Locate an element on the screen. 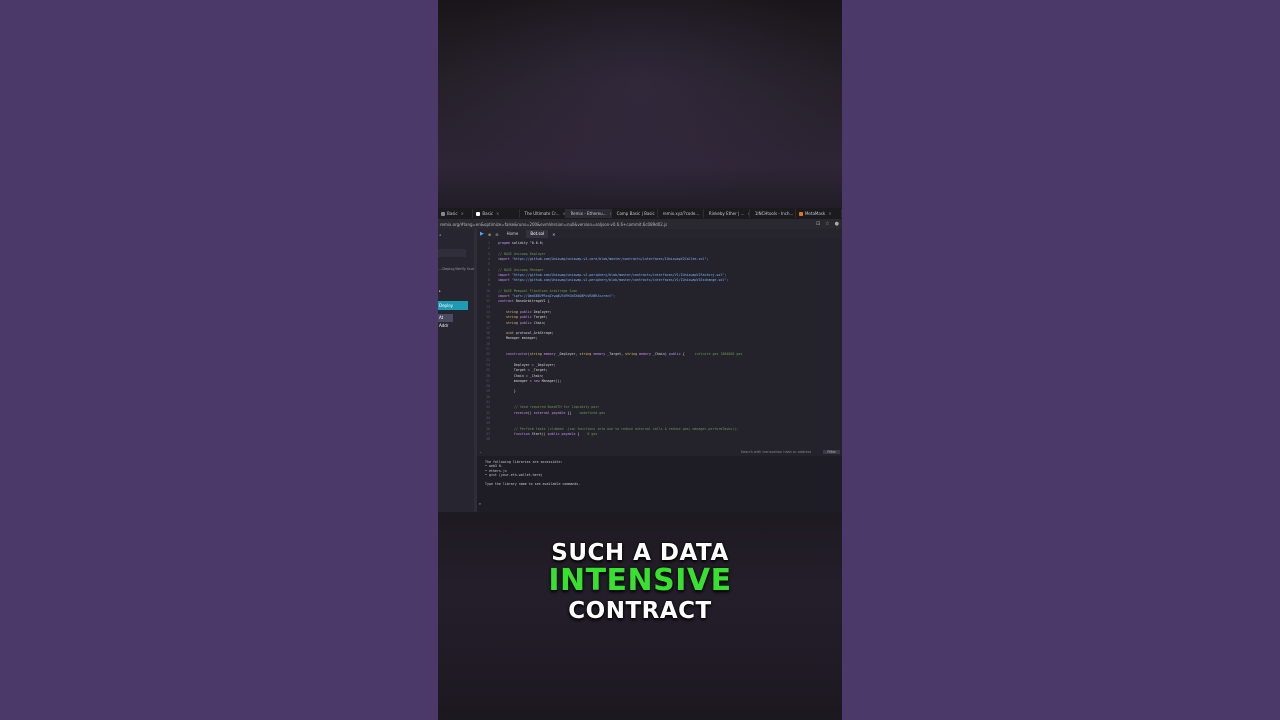 The image size is (1280, 720). profile-icon: ● is located at coordinates (837, 224).